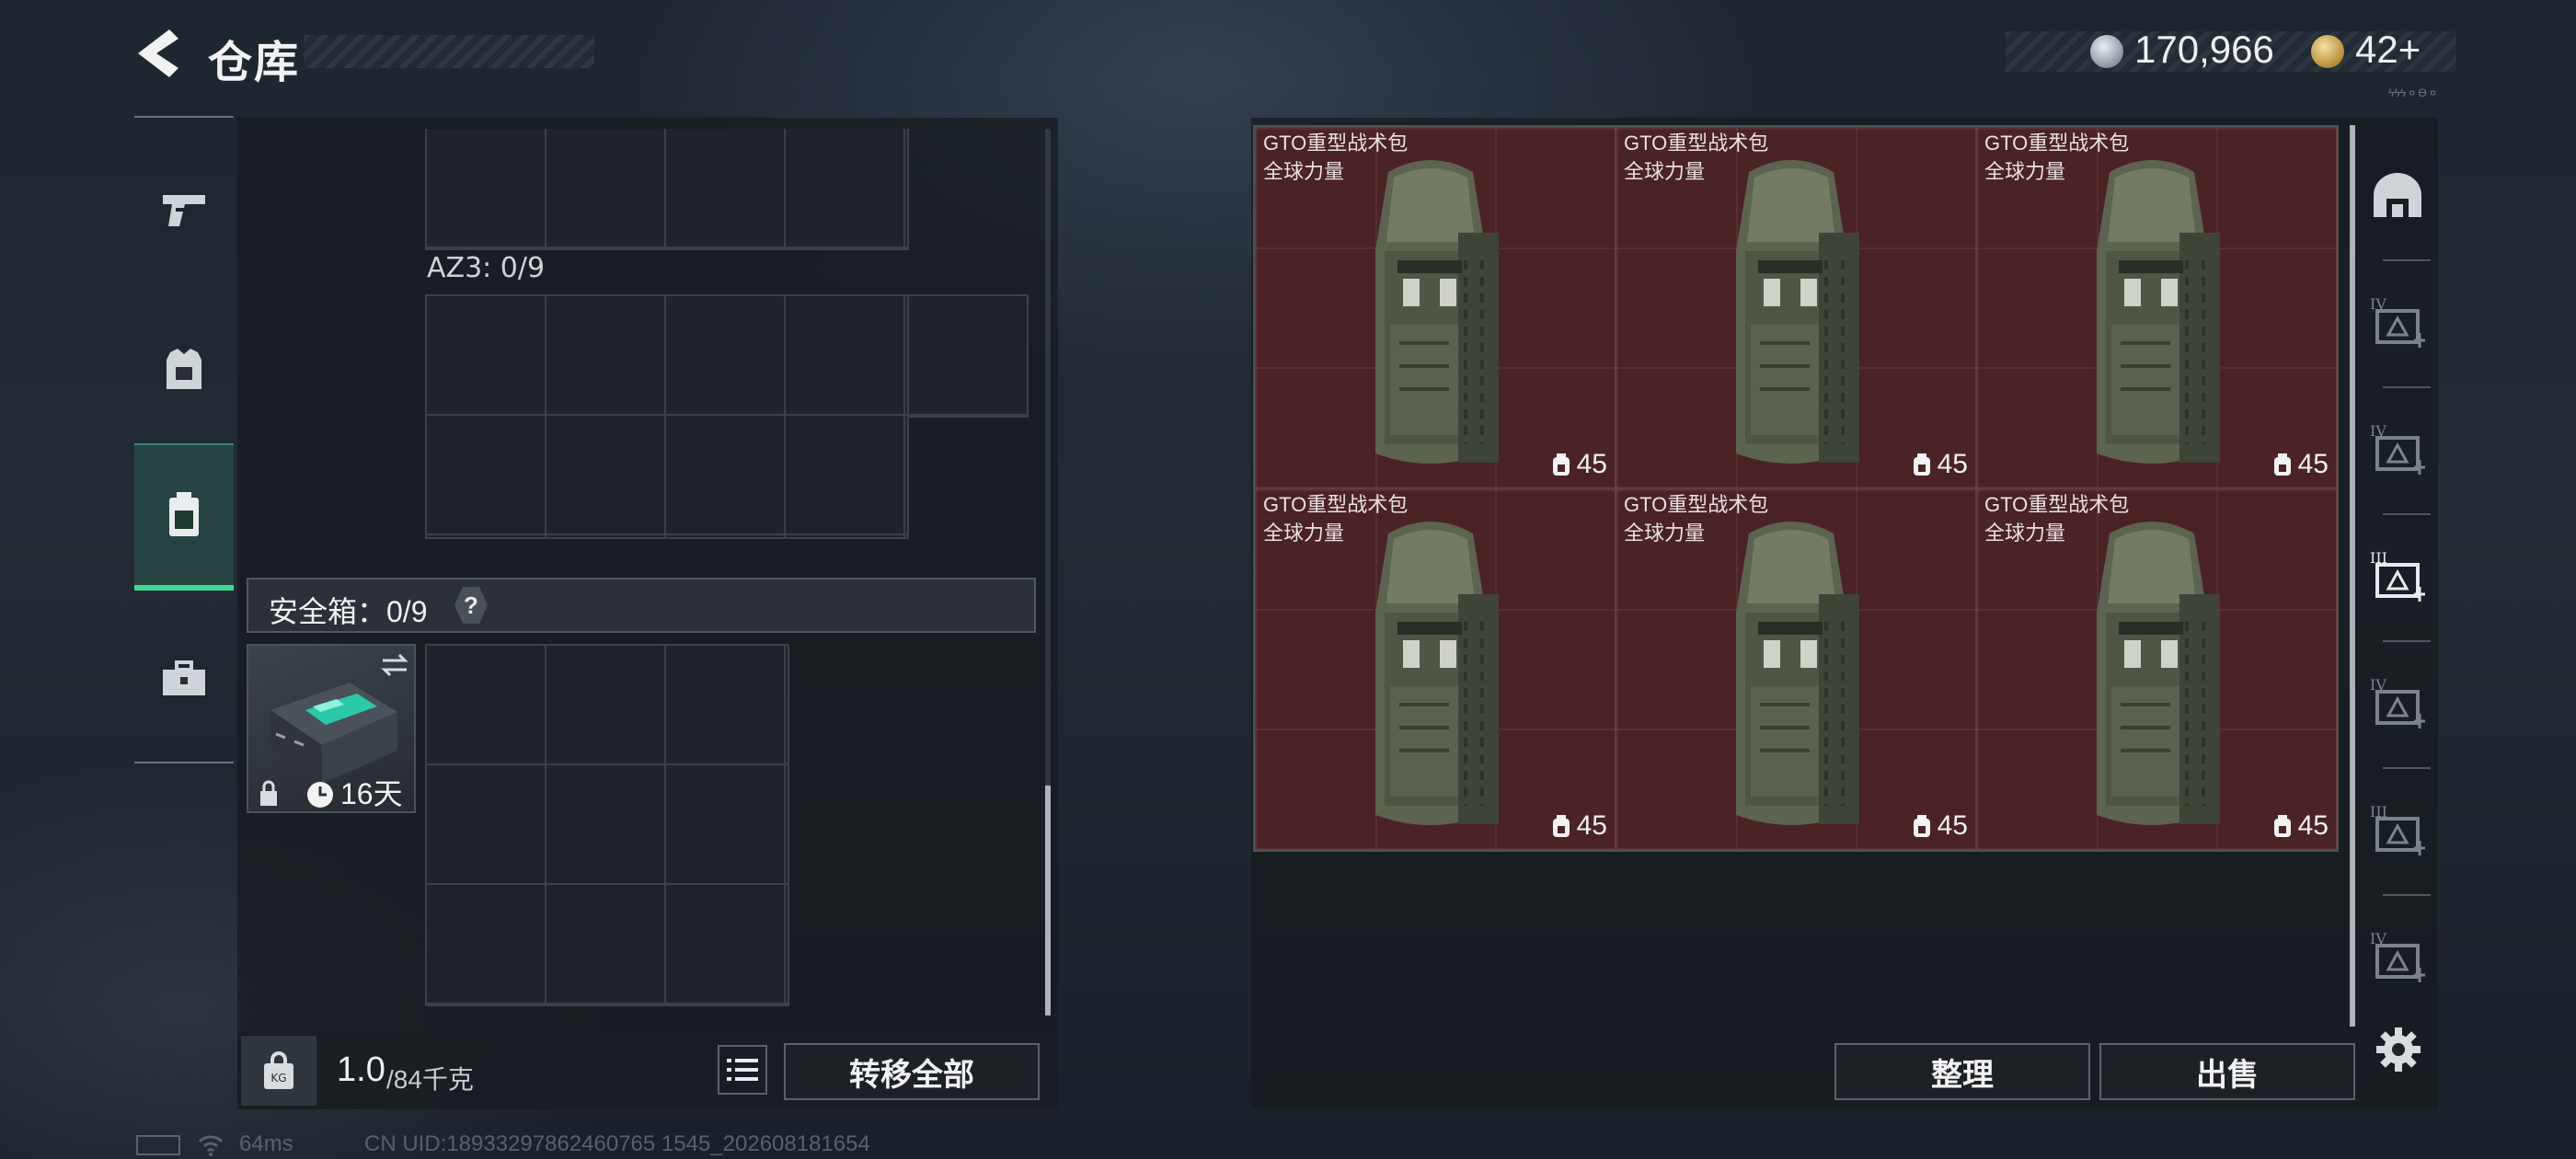 This screenshot has height=1159, width=2576. I want to click on pocket-grid, so click(667, 189).